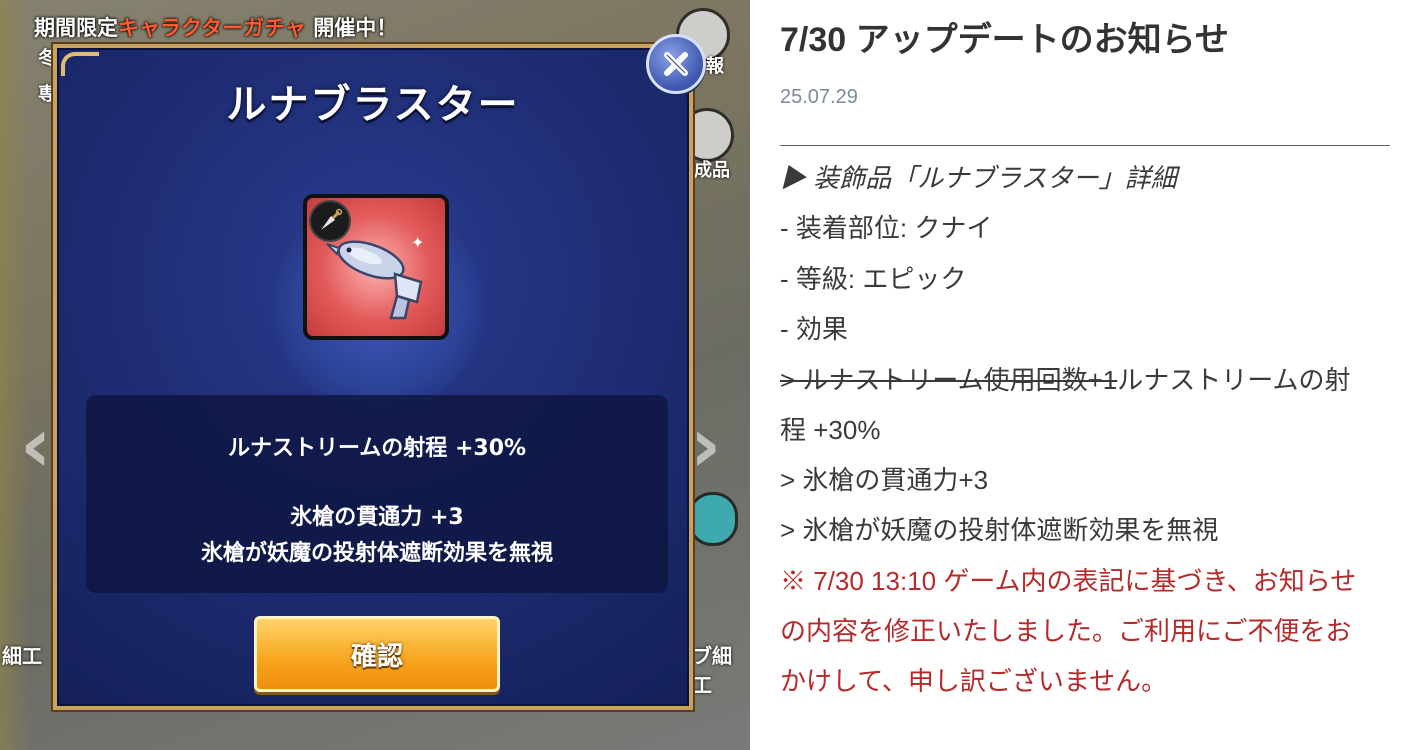  What do you see at coordinates (974, 681) in the screenshot?
I see `correction-note-3: かけして、申し訳ございません。` at bounding box center [974, 681].